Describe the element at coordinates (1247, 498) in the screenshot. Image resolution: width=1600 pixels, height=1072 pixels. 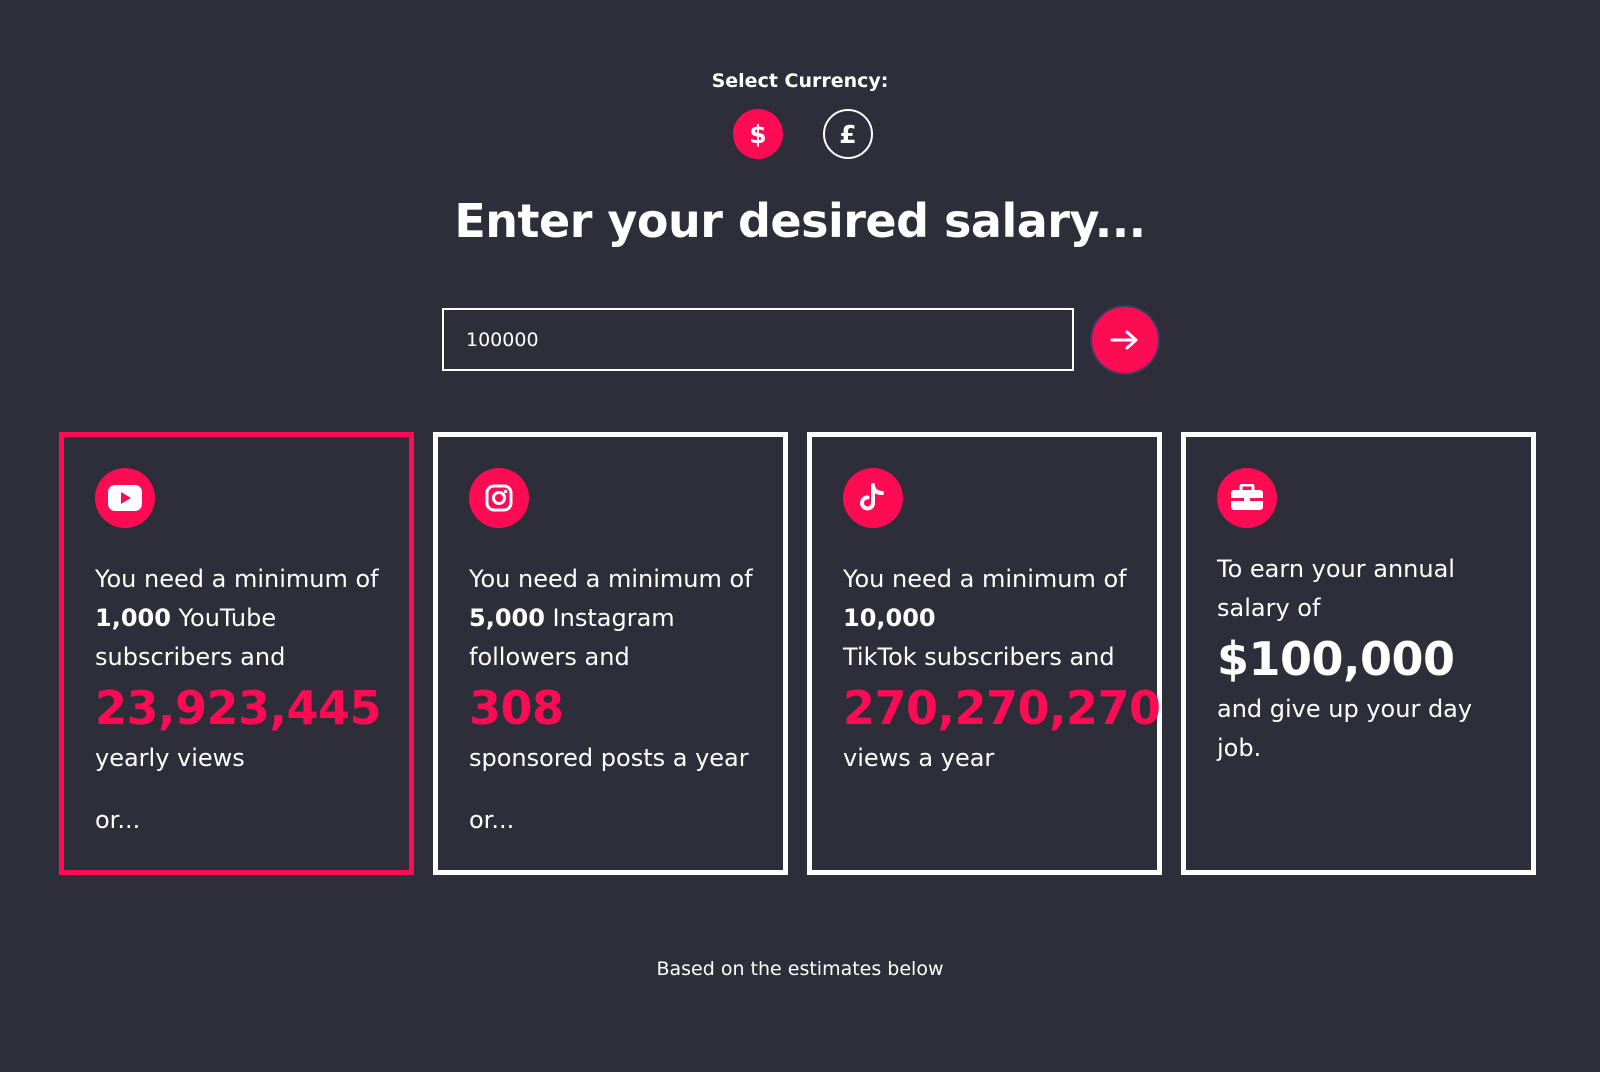
I see `briefcase-icon` at that location.